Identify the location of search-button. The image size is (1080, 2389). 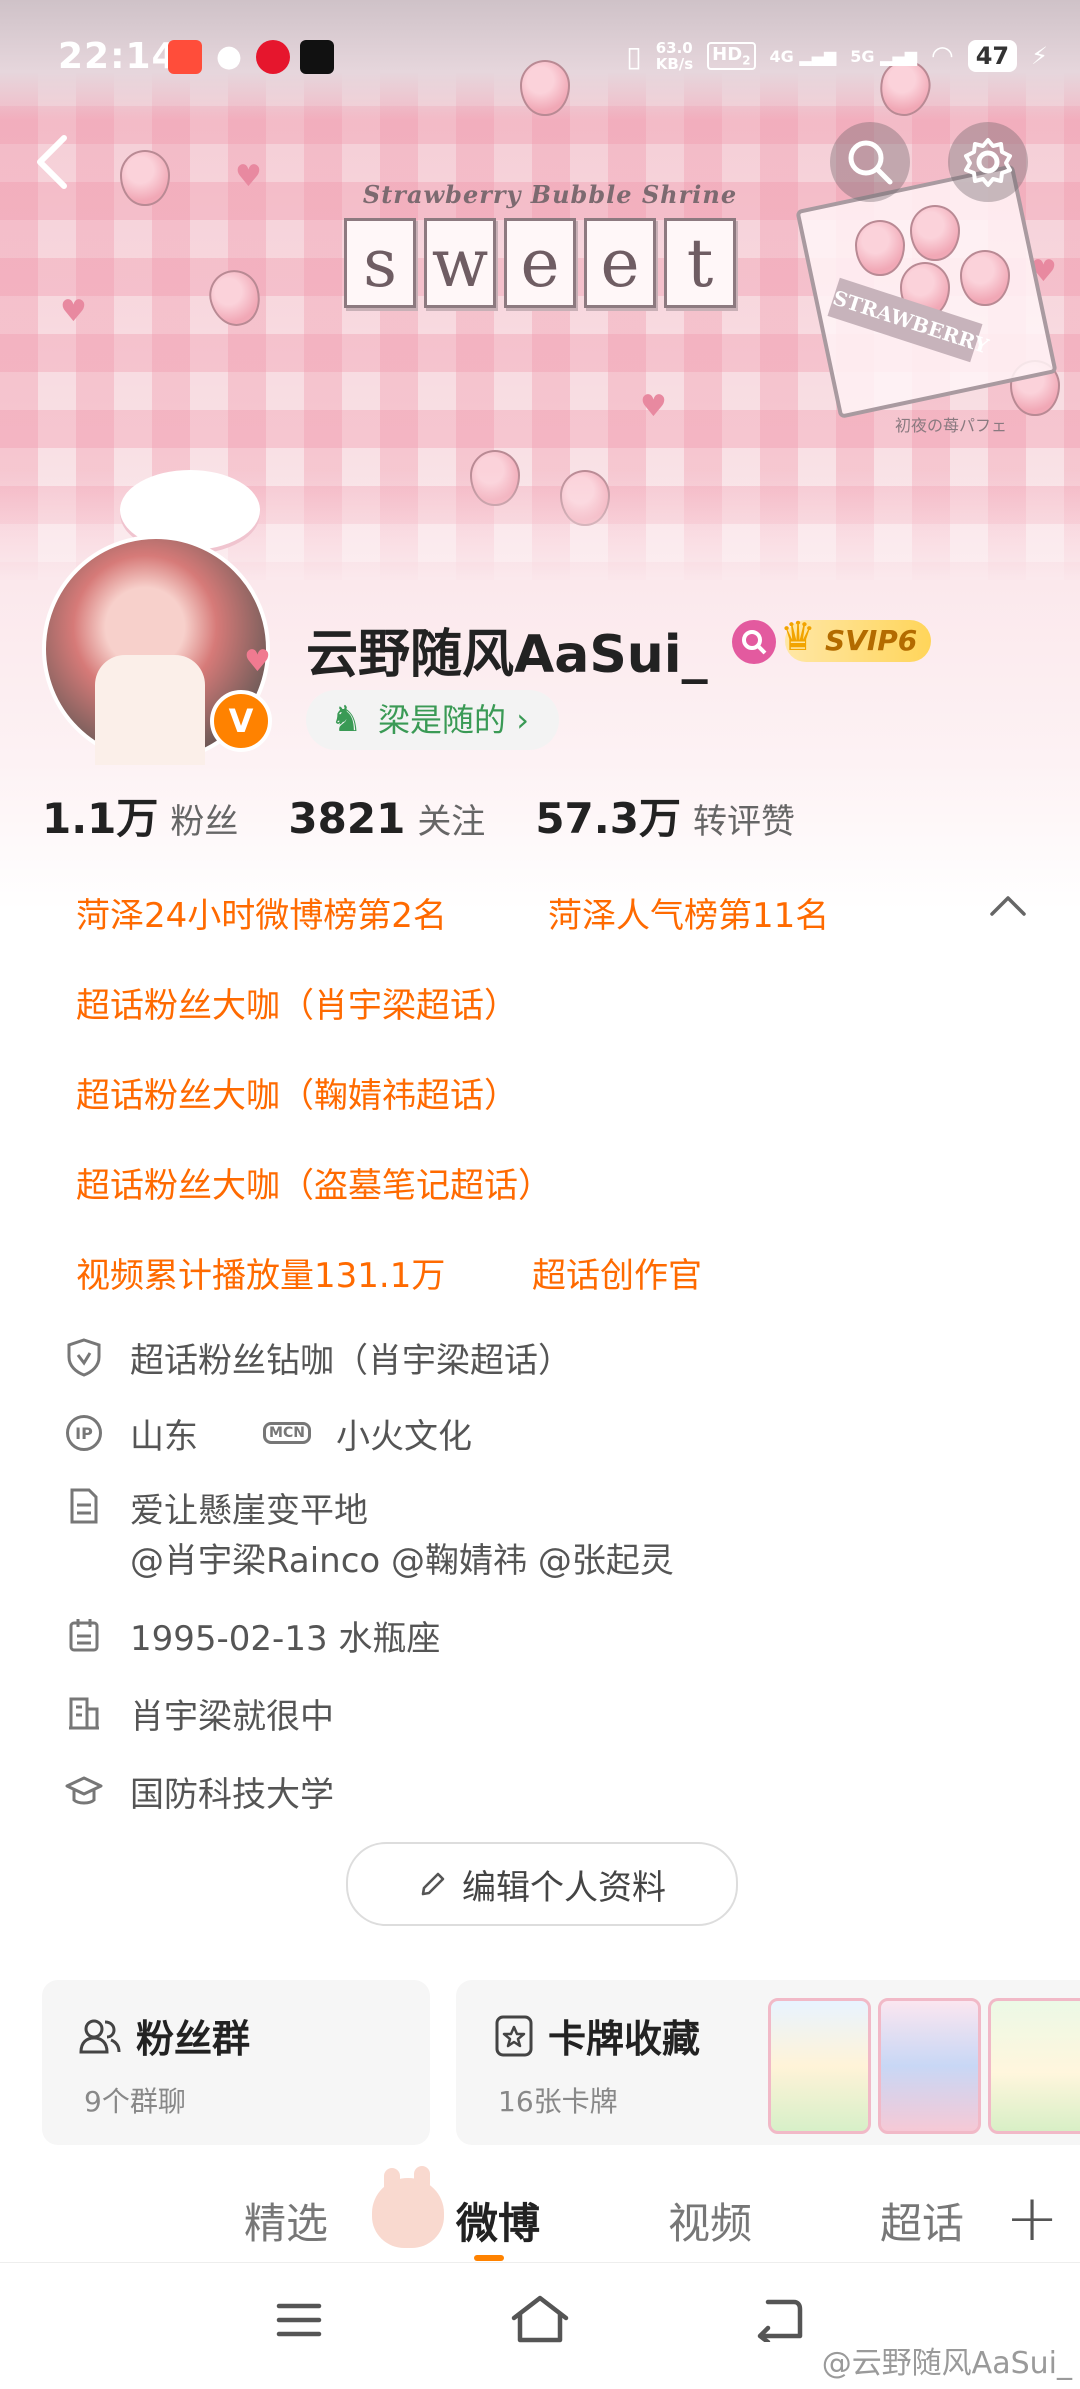
(870, 162).